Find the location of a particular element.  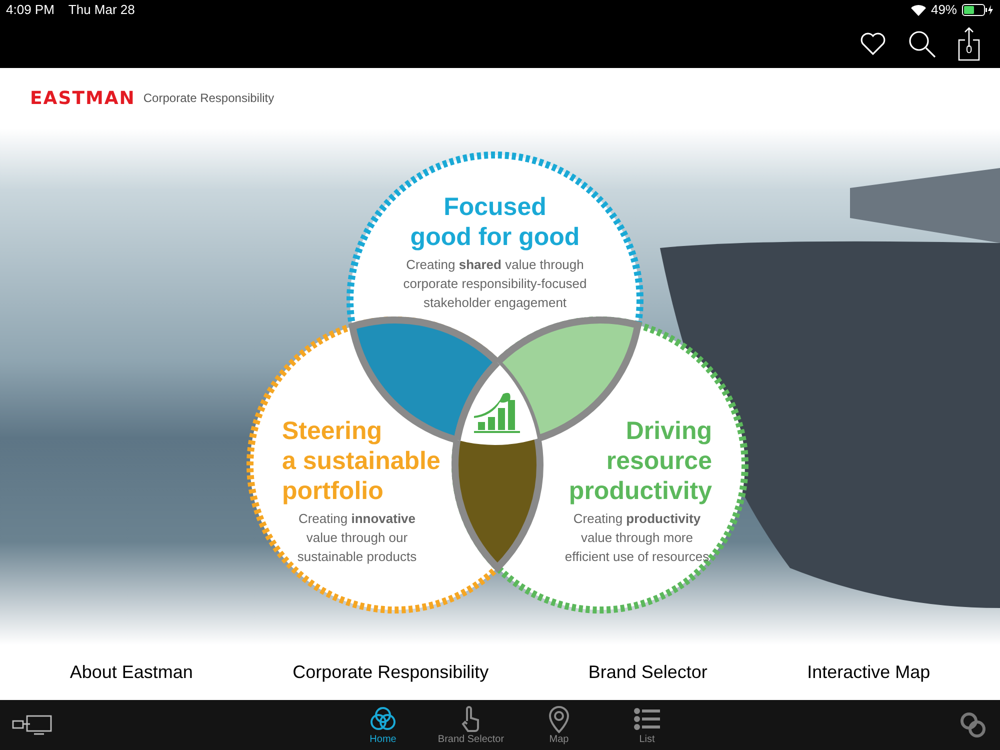

status-date: Thu Mar 28 is located at coordinates (101, 10).